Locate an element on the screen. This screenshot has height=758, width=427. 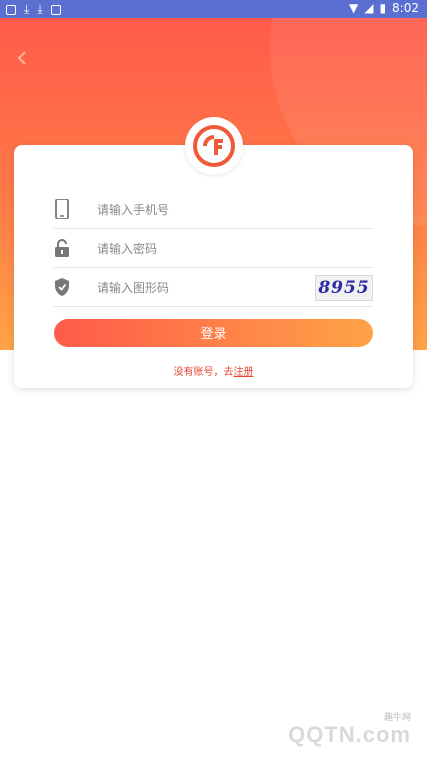
register-prefix: 没有账号，去 is located at coordinates (203, 372).